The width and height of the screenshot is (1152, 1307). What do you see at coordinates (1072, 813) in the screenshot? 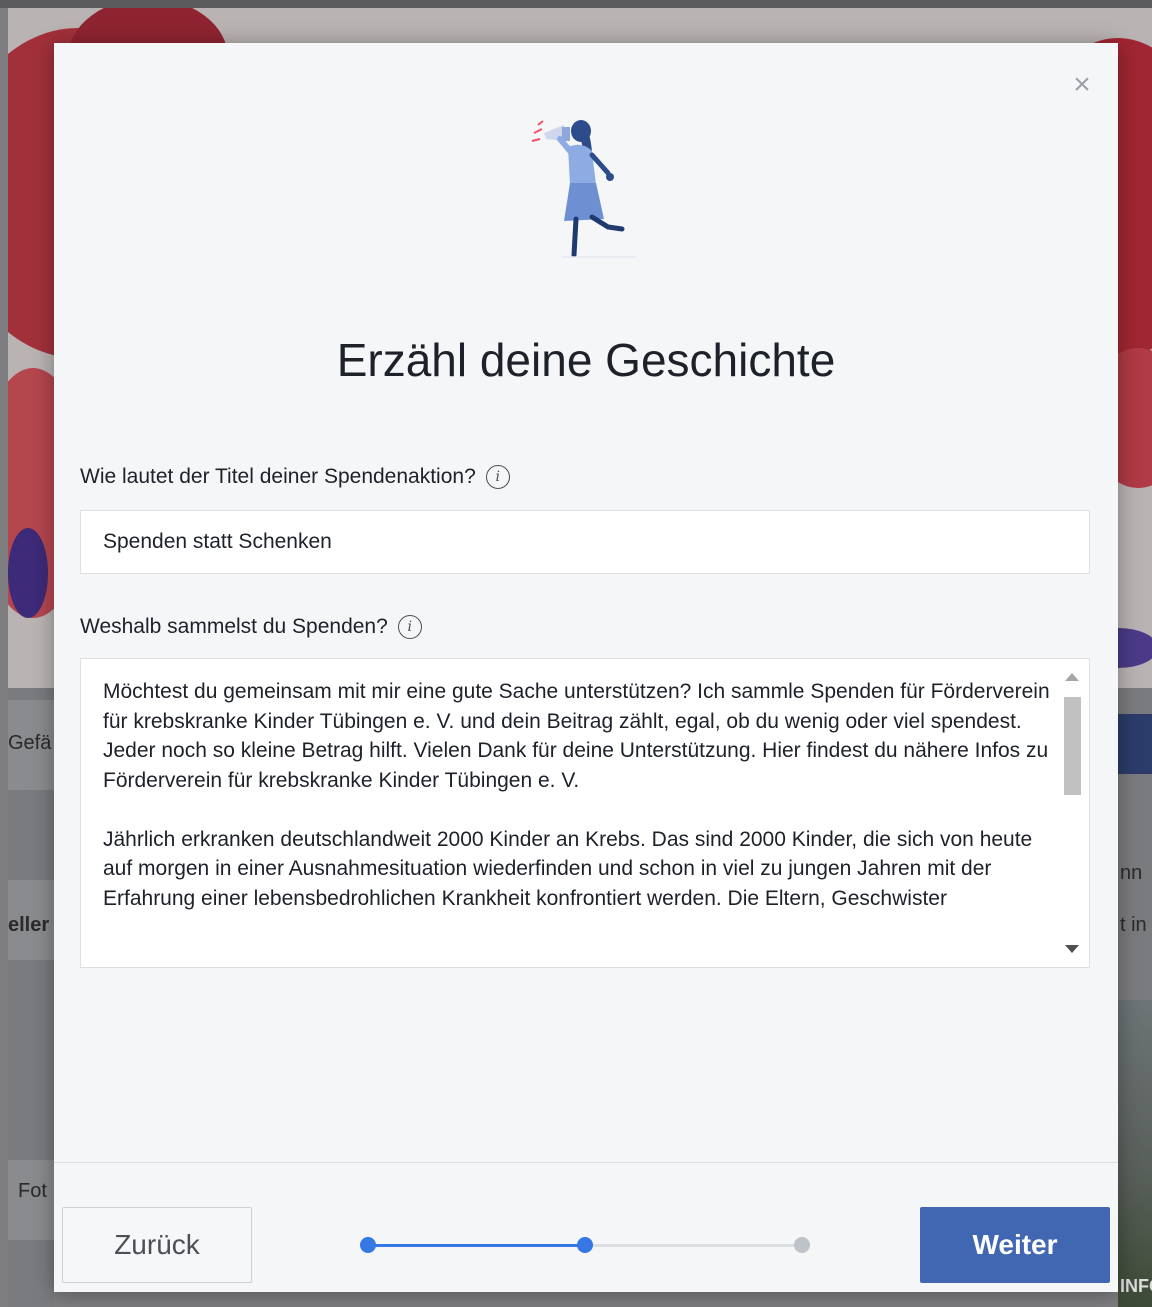
I see `textarea-scrollbar` at bounding box center [1072, 813].